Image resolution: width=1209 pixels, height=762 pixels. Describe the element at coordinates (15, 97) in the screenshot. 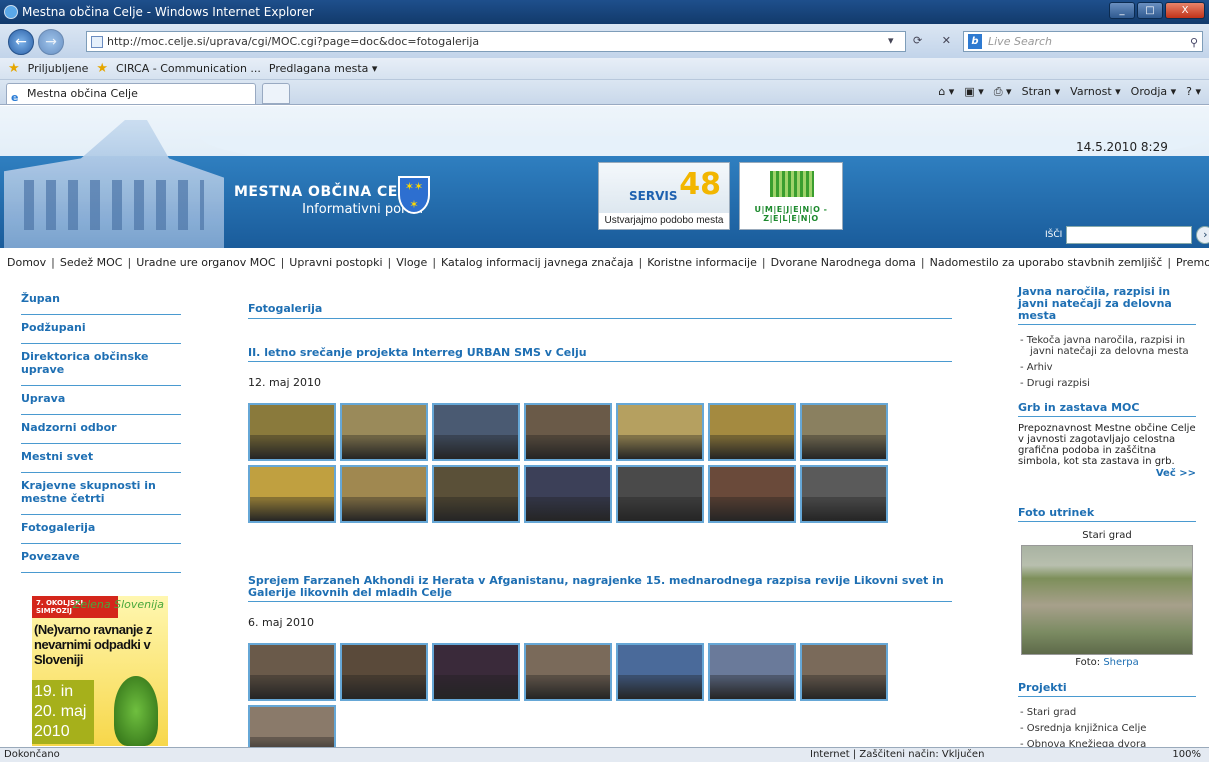

I see `tab-ie-icon: e` at that location.